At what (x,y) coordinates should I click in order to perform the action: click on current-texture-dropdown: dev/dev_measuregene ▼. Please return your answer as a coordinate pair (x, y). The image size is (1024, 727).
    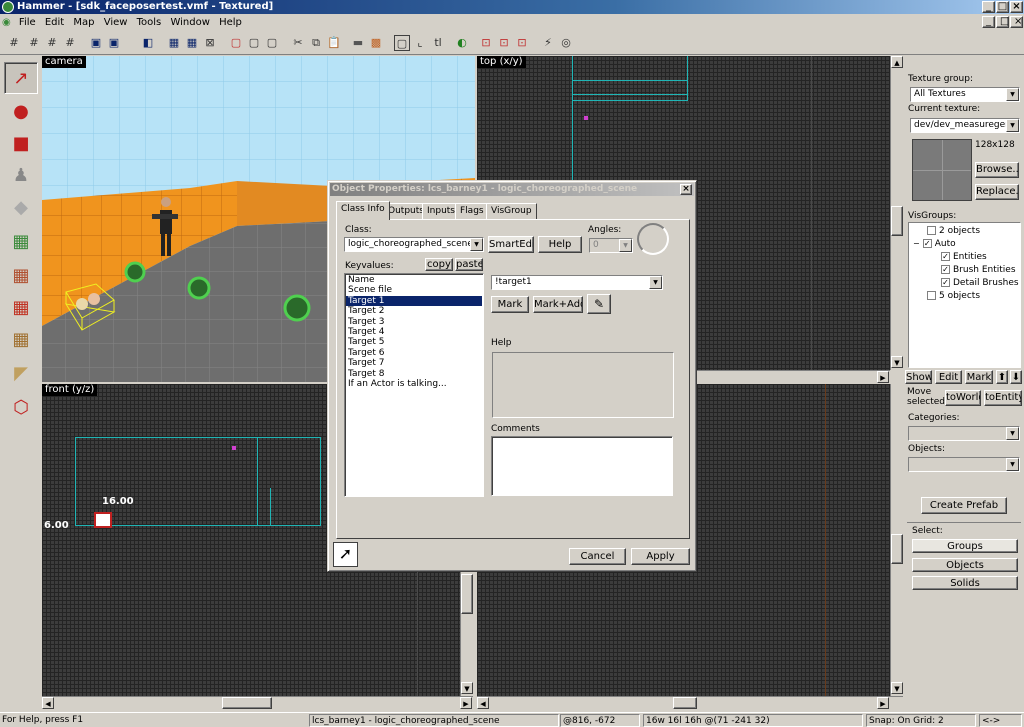
    Looking at the image, I should click on (965, 125).